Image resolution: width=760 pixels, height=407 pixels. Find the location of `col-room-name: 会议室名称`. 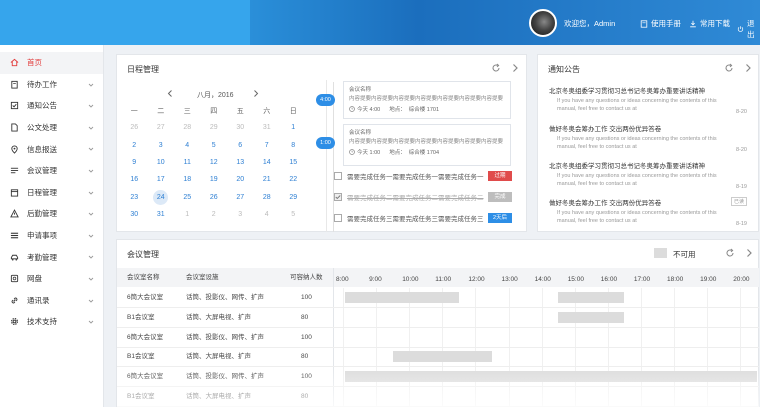

col-room-name: 会议室名称 is located at coordinates (143, 277).